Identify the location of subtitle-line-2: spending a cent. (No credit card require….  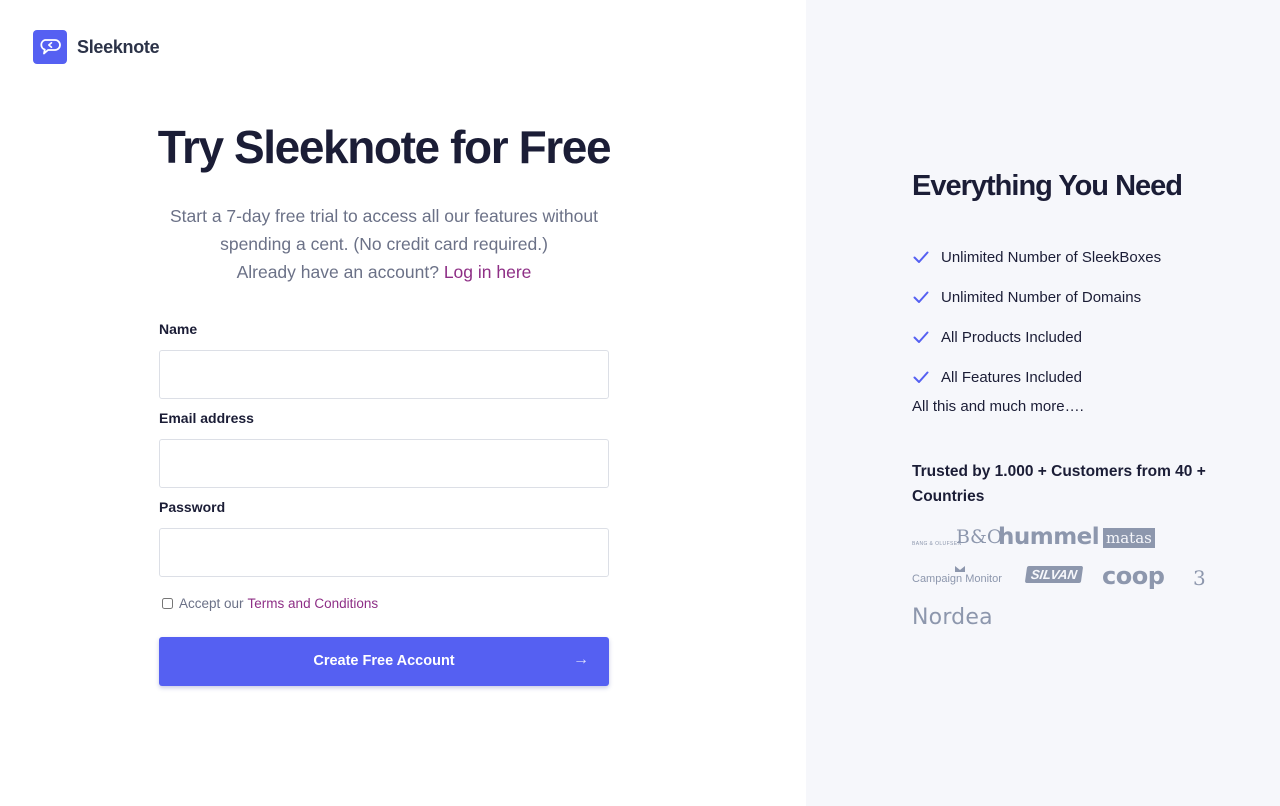
(384, 244).